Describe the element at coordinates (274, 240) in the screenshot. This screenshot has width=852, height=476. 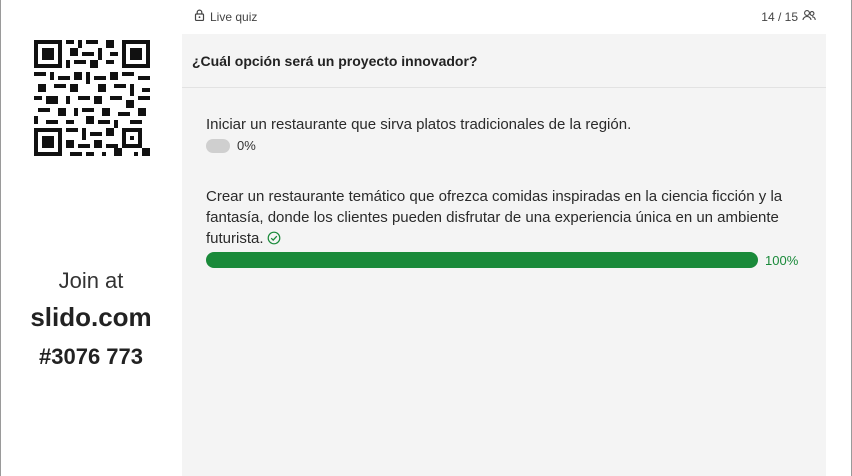
I see `check-circle-icon` at that location.